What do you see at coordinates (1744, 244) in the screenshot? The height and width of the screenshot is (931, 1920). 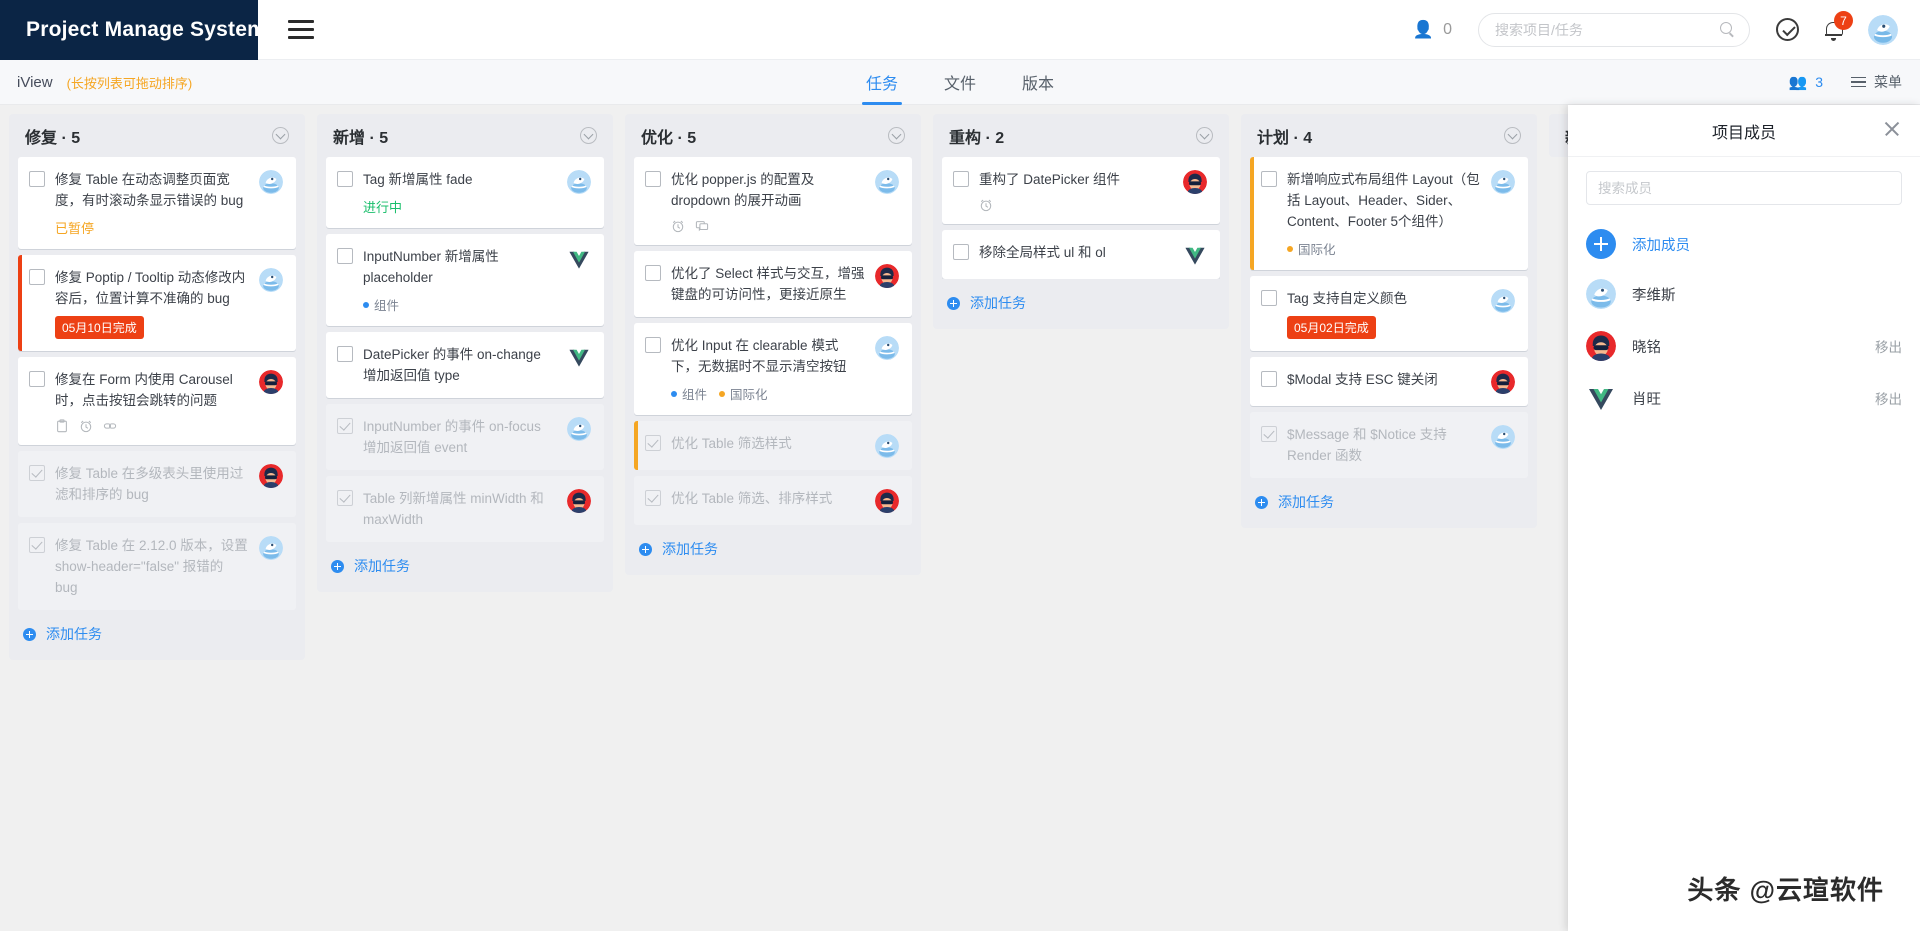 I see `add-member-button: 添加成员` at bounding box center [1744, 244].